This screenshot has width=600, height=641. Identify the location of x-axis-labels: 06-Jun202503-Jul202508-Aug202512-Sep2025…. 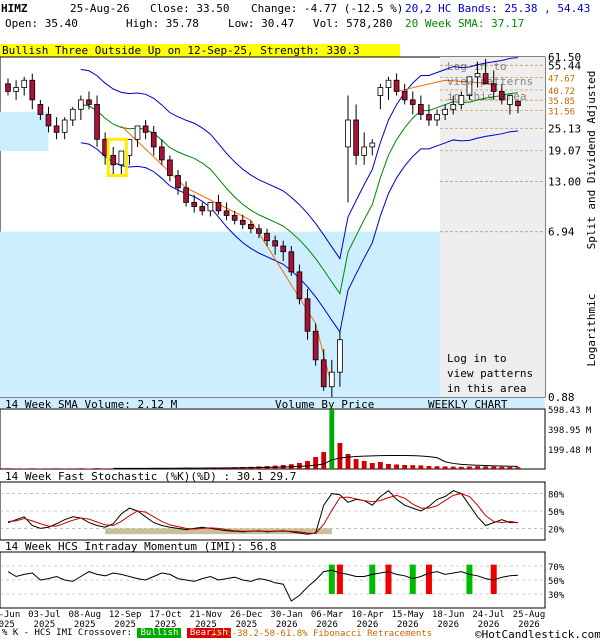
(272, 620).